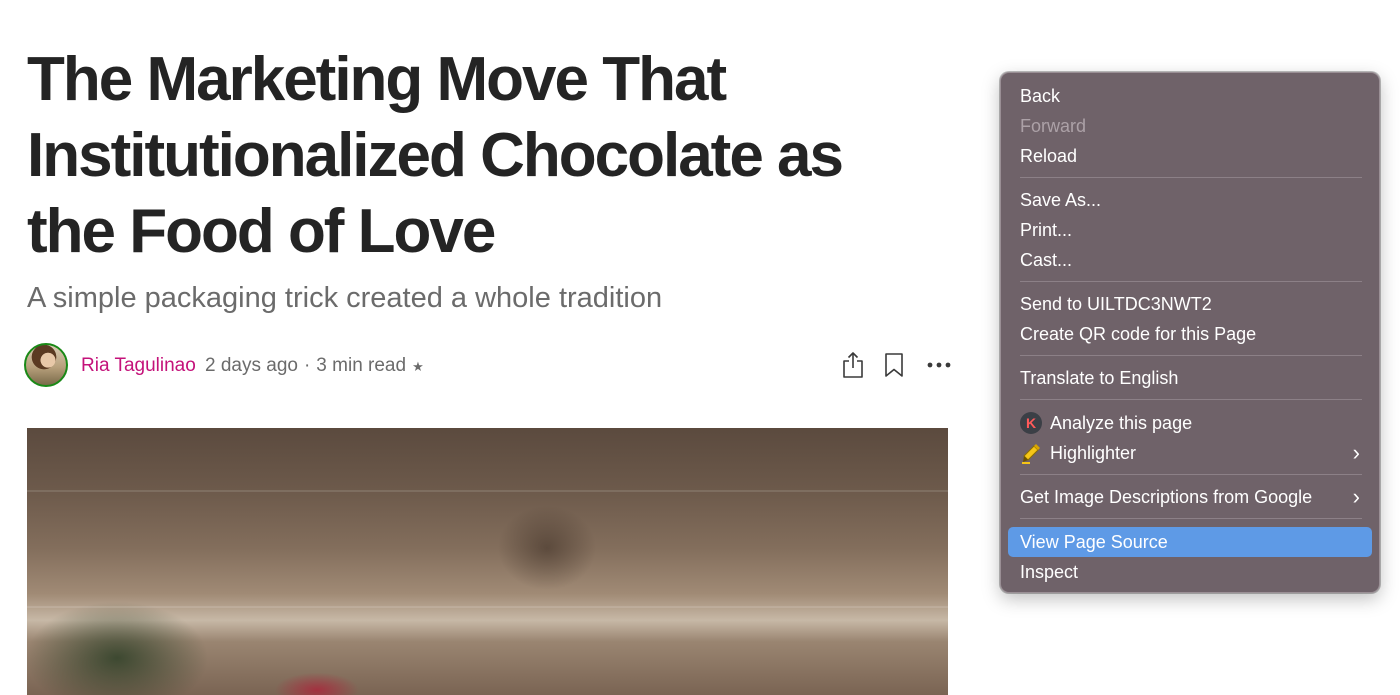 Image resolution: width=1400 pixels, height=695 pixels. I want to click on read-time: 3 min read, so click(361, 365).